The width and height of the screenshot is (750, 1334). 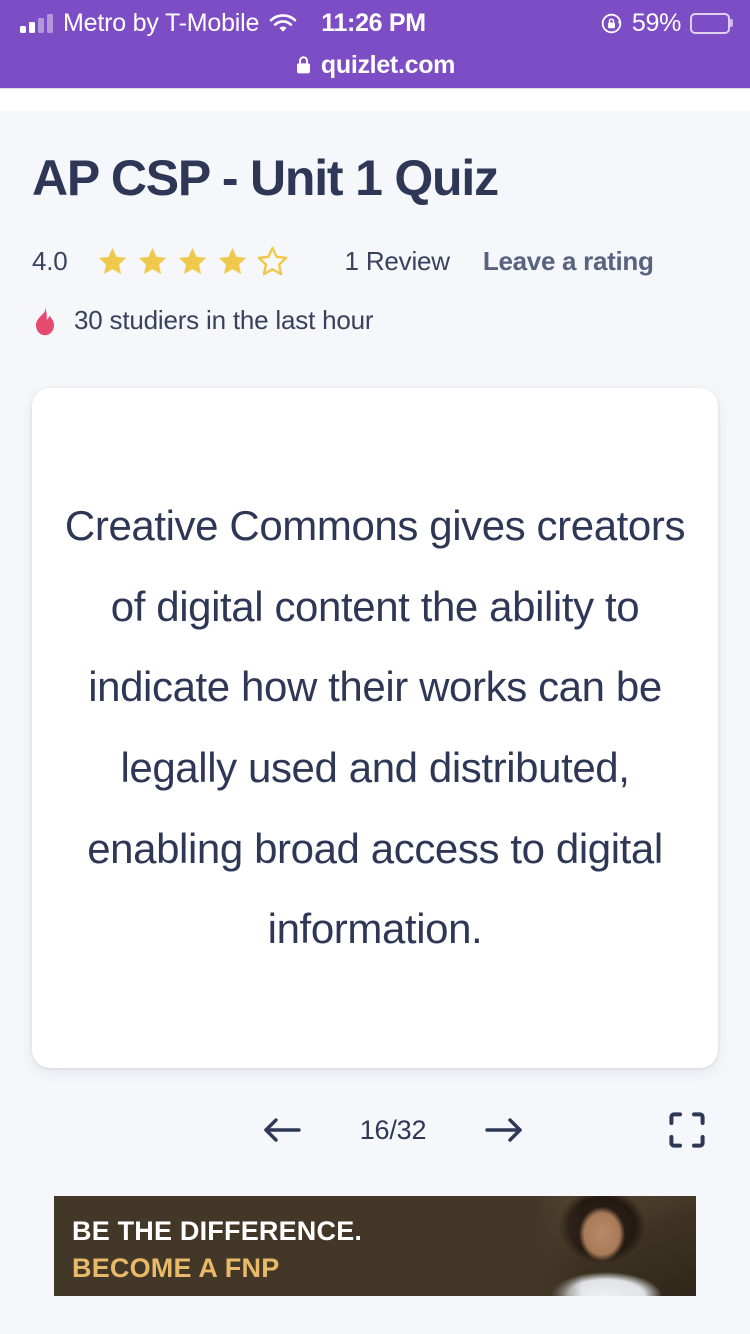 What do you see at coordinates (161, 22) in the screenshot?
I see `carrier-name: Metro by T-Mobile` at bounding box center [161, 22].